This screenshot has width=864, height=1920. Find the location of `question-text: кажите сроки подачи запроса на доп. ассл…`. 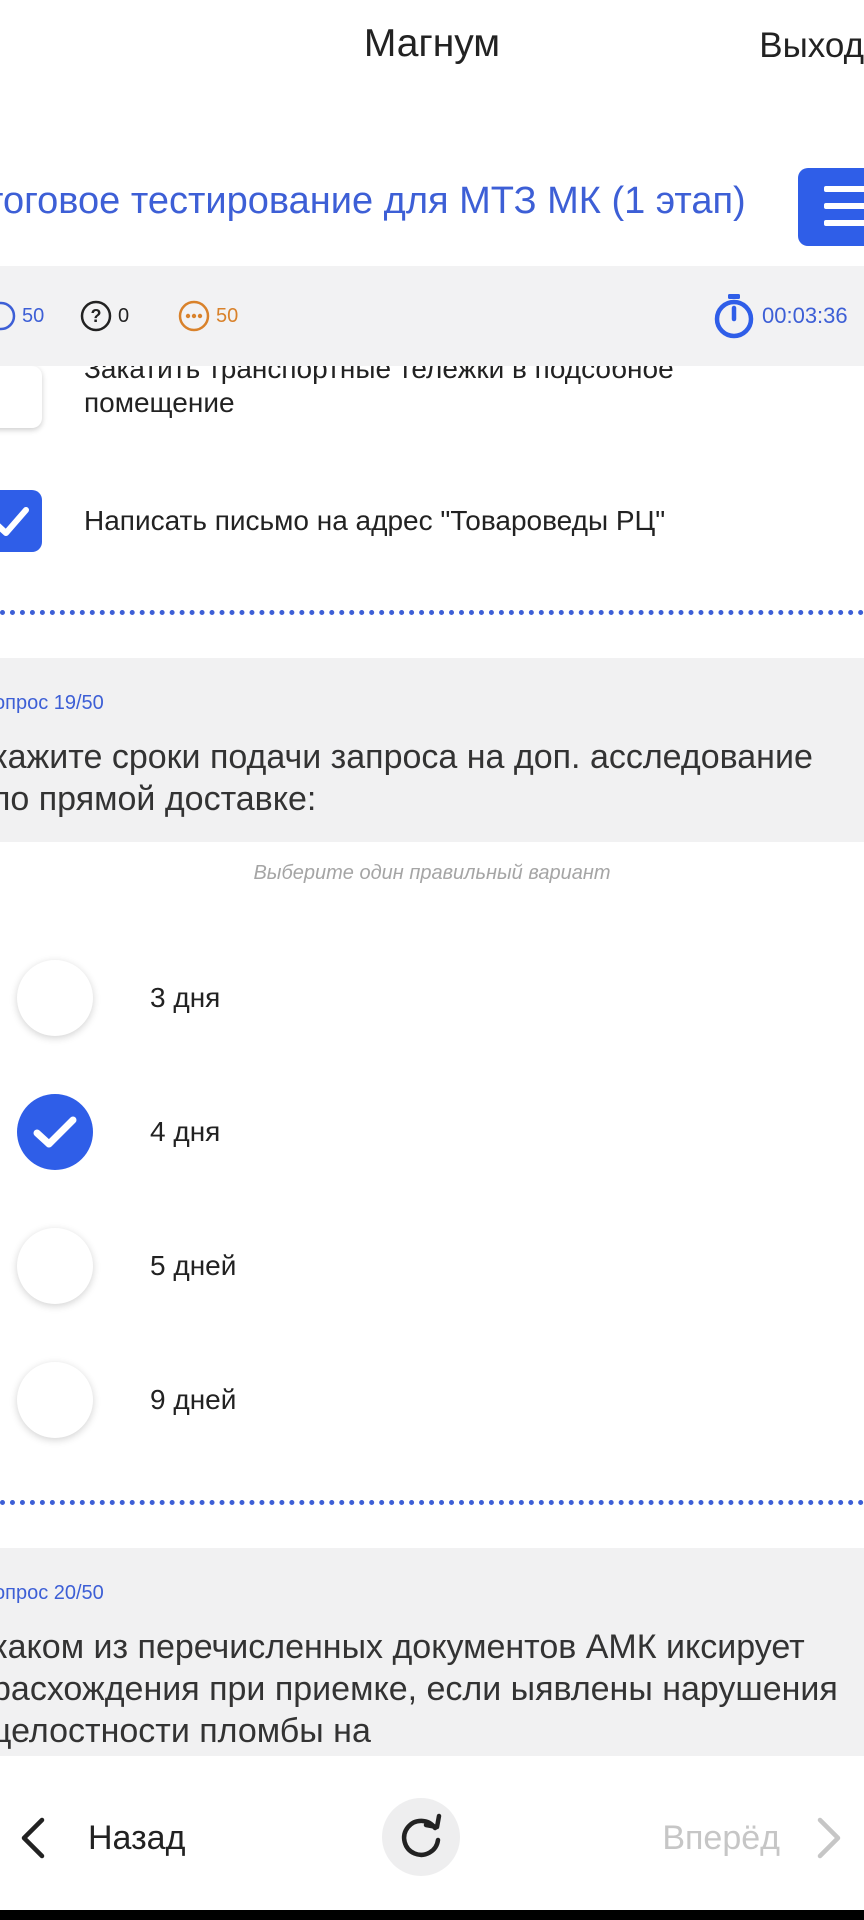

question-text: кажите сроки подачи запроса на доп. ассл… is located at coordinates (406, 778).